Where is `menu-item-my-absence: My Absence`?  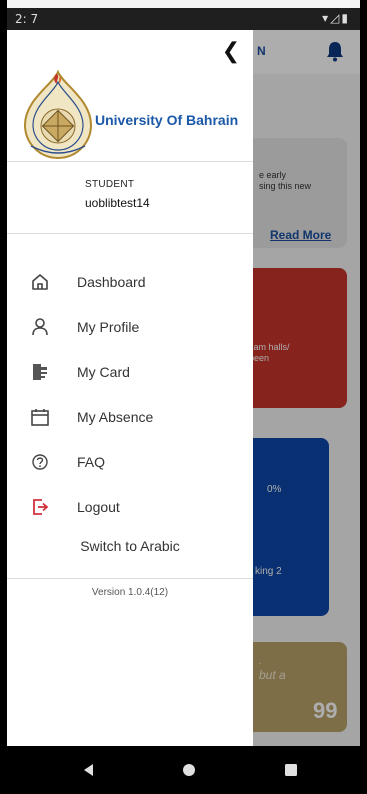 menu-item-my-absence: My Absence is located at coordinates (130, 417).